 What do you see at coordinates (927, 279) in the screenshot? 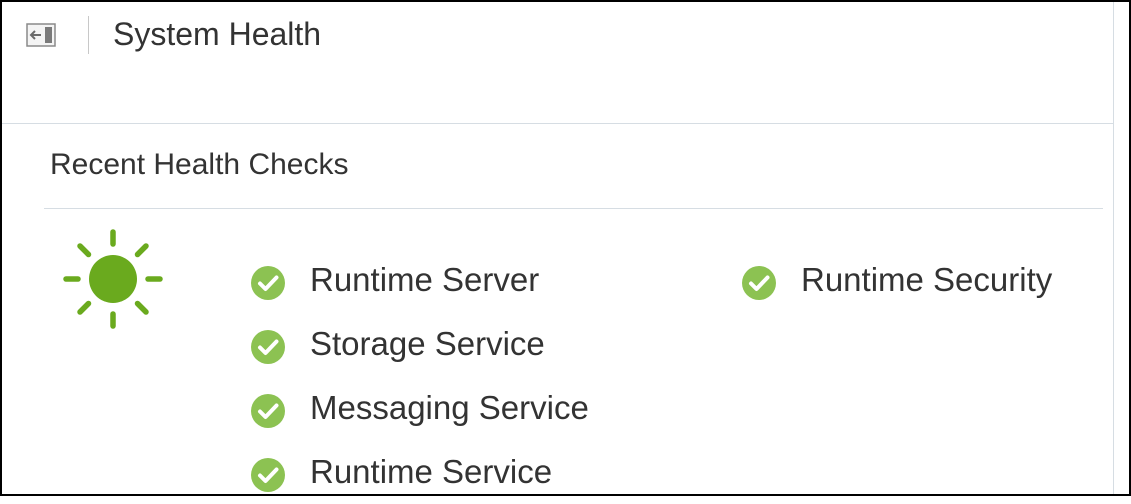
I see `health-check-label: Runtime Security` at bounding box center [927, 279].